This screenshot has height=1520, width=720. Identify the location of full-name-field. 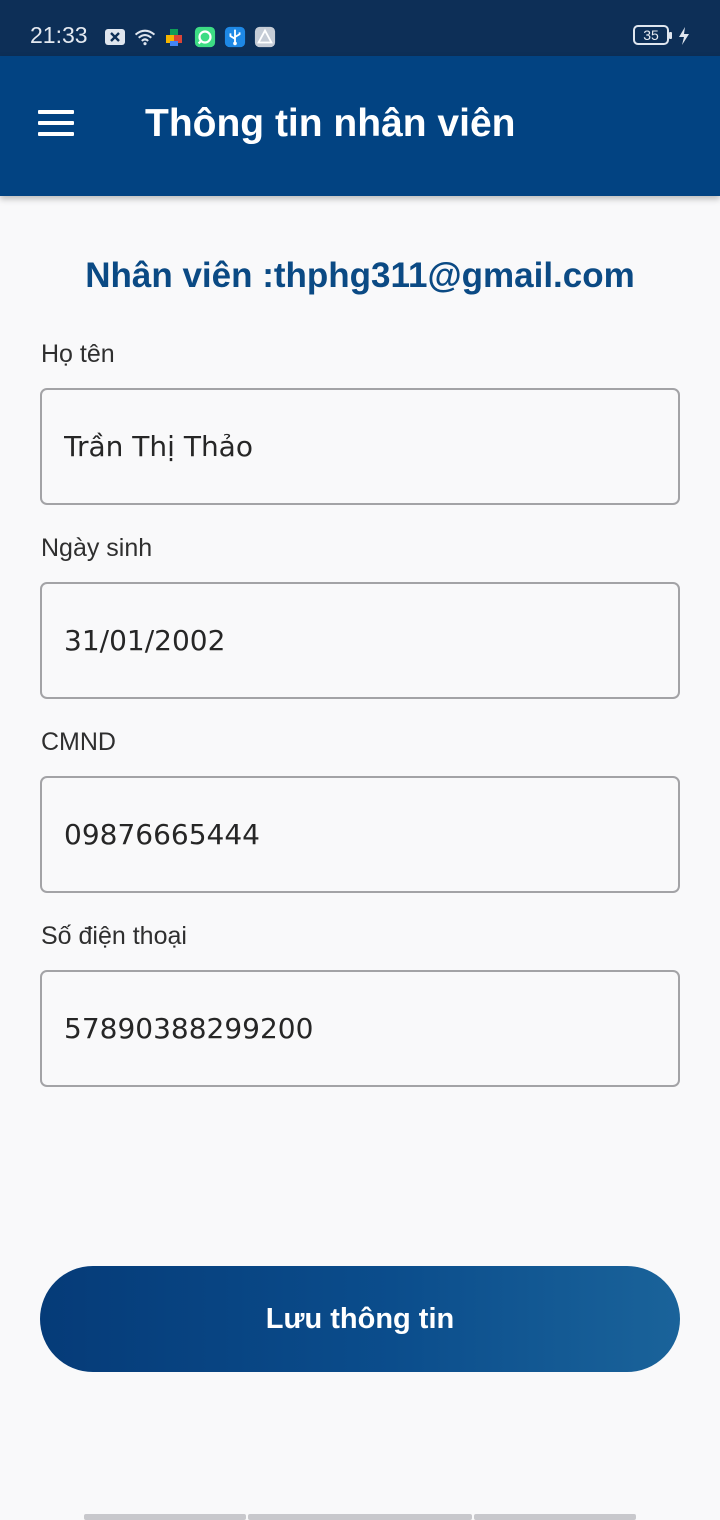
(360, 446).